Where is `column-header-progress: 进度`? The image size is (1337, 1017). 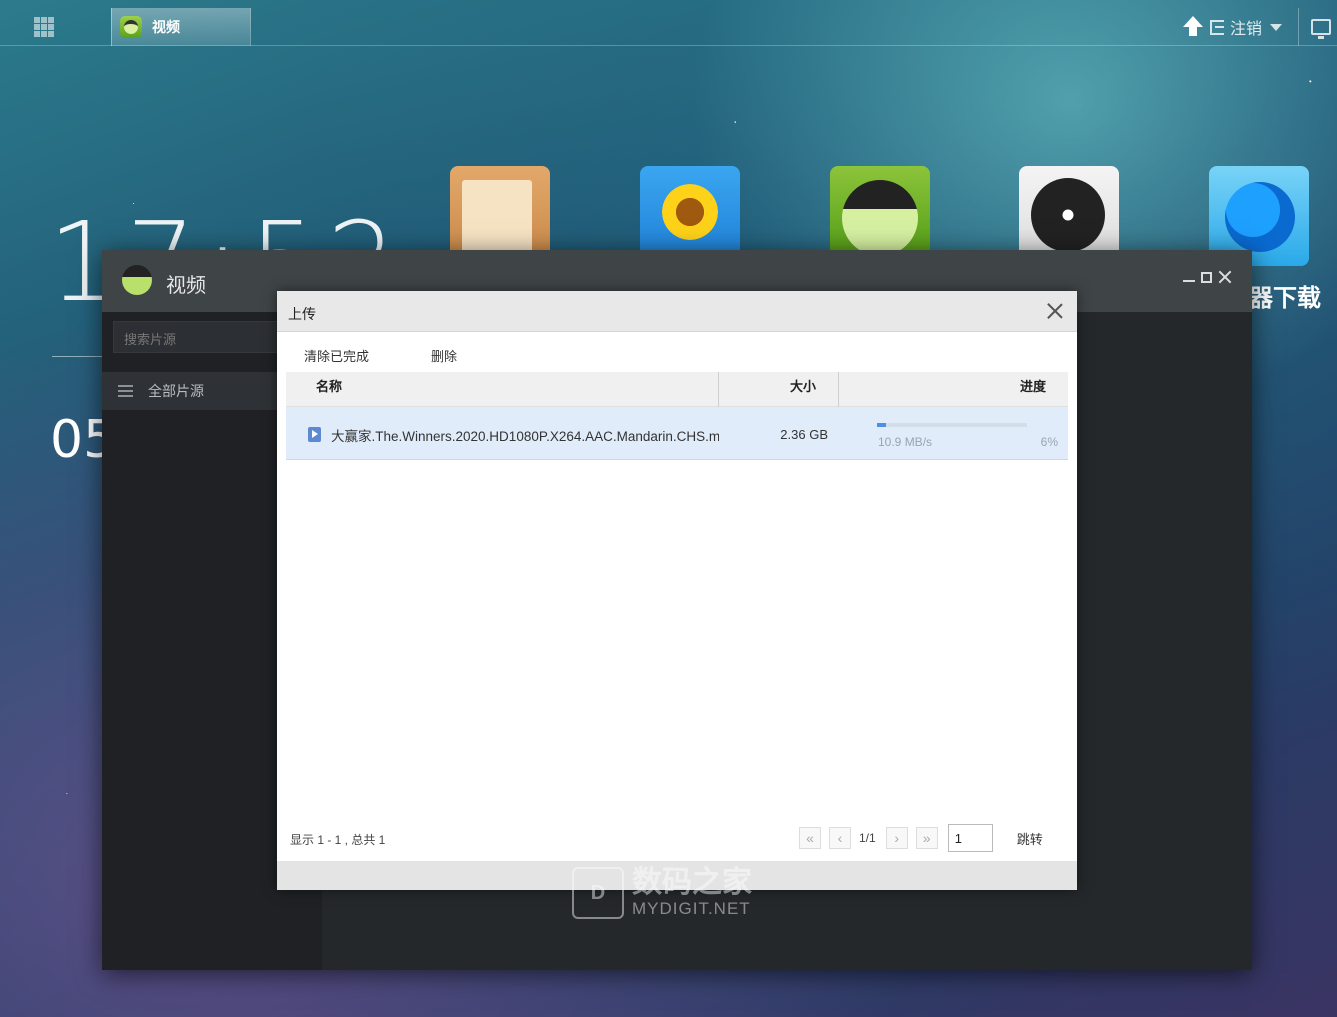 column-header-progress: 进度 is located at coordinates (953, 389).